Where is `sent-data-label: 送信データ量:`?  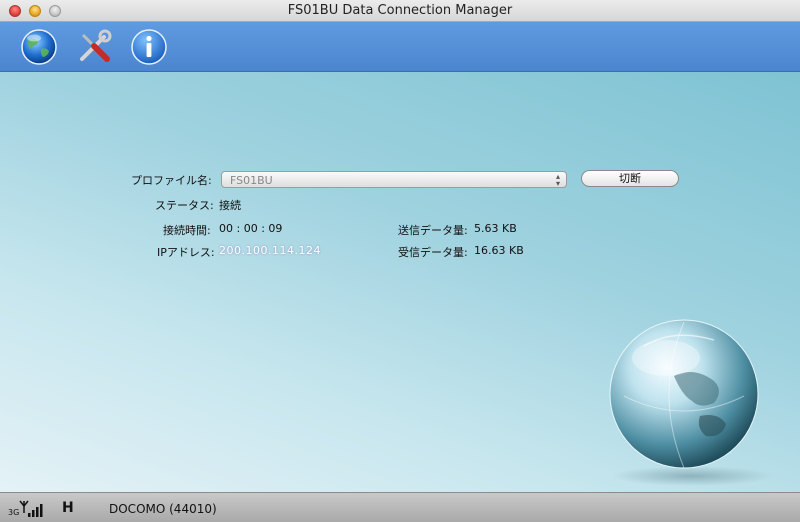 sent-data-label: 送信データ量: is located at coordinates (433, 230).